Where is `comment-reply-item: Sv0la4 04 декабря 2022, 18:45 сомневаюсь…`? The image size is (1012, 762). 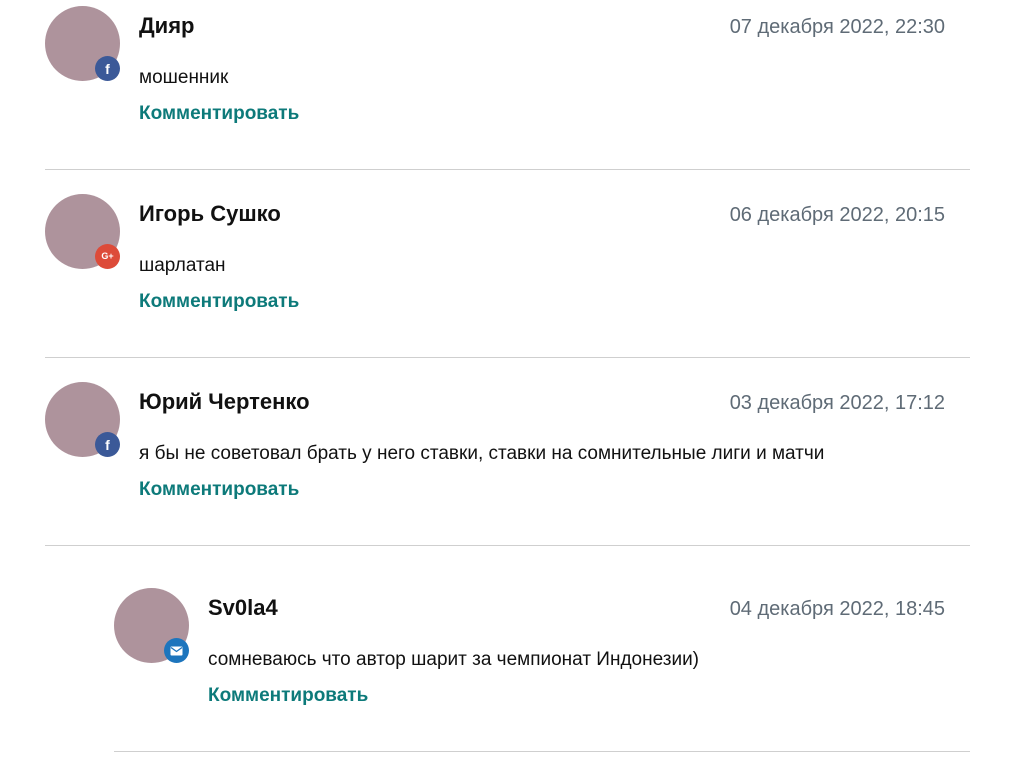
comment-reply-item: Sv0la4 04 декабря 2022, 18:45 сомневаюсь… is located at coordinates (542, 653).